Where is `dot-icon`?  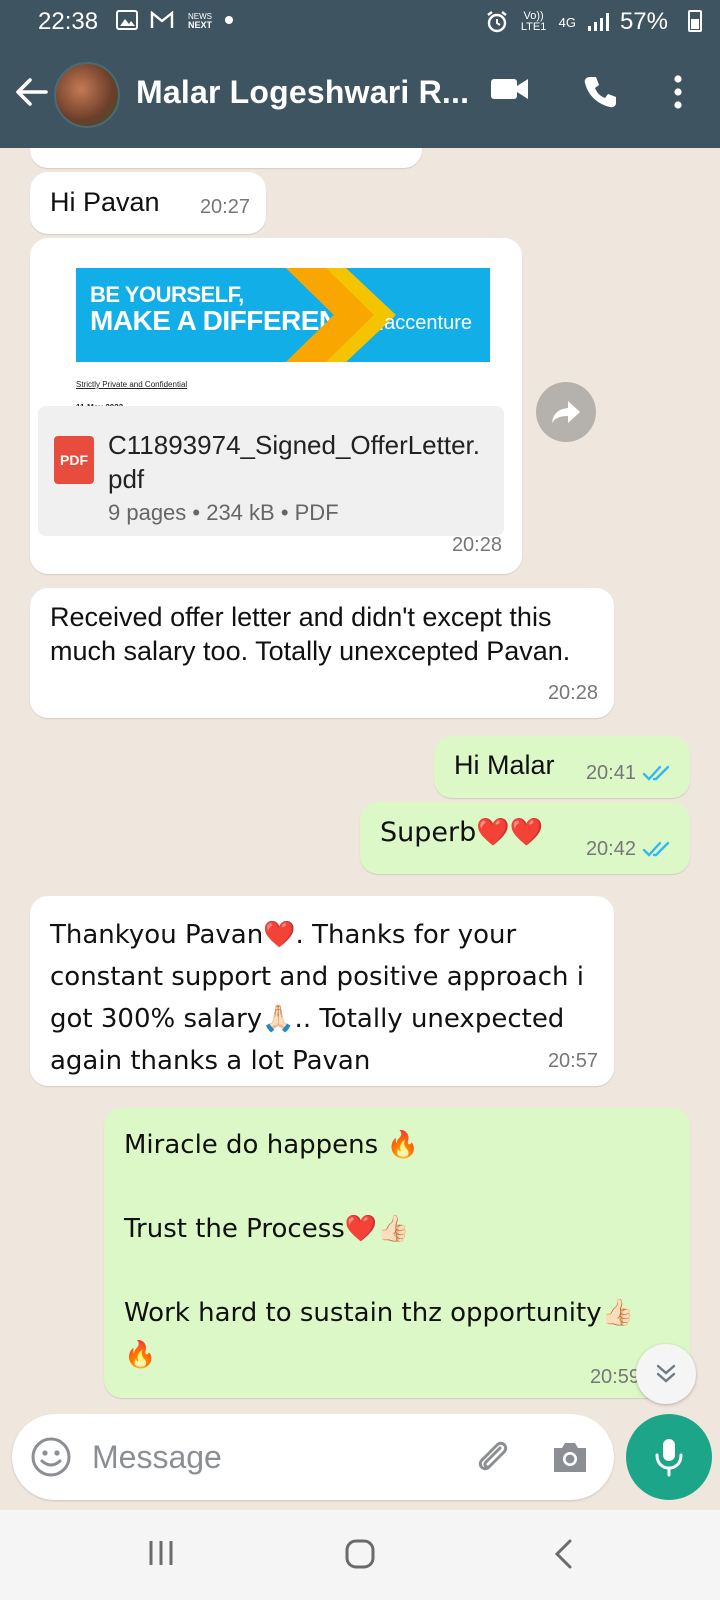 dot-icon is located at coordinates (229, 20).